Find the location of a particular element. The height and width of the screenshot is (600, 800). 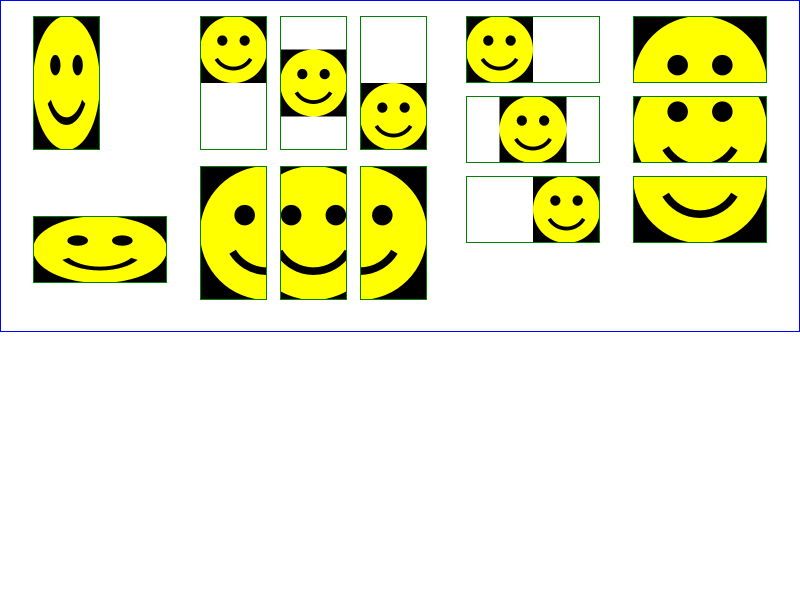

tall-frames-meet is located at coordinates (313, 83).